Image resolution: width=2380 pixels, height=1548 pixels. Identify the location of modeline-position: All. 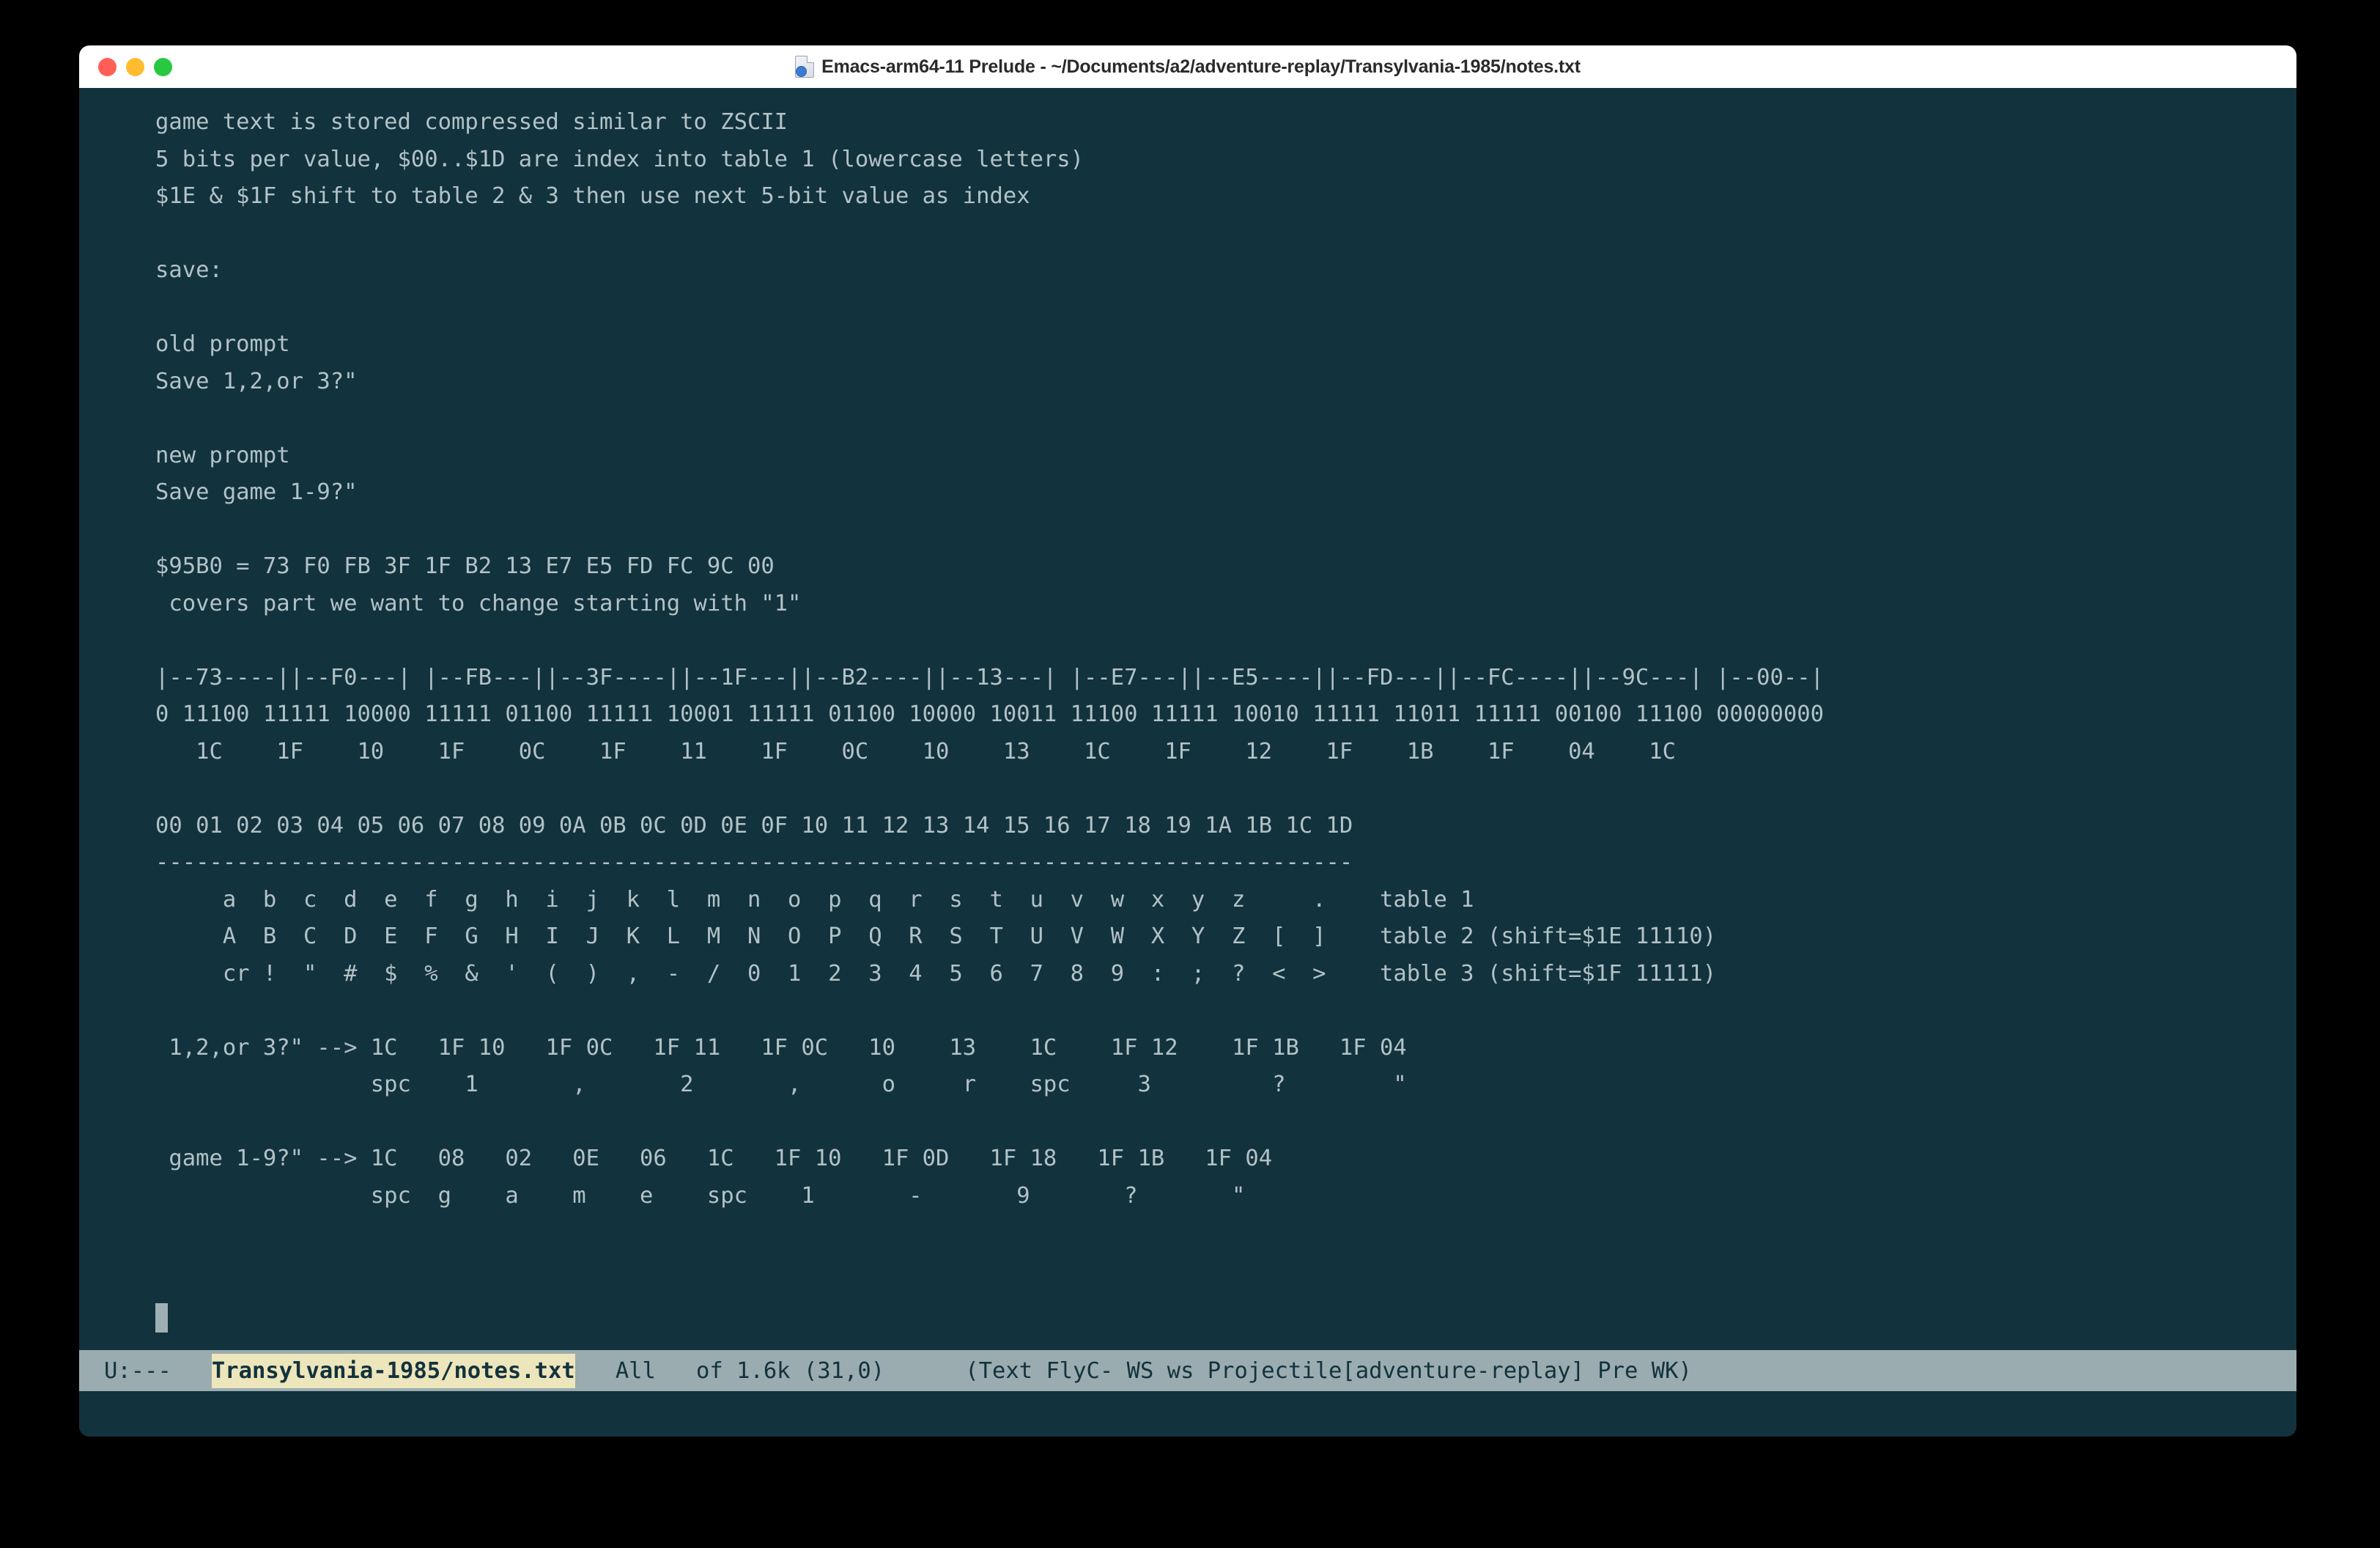
(635, 1370).